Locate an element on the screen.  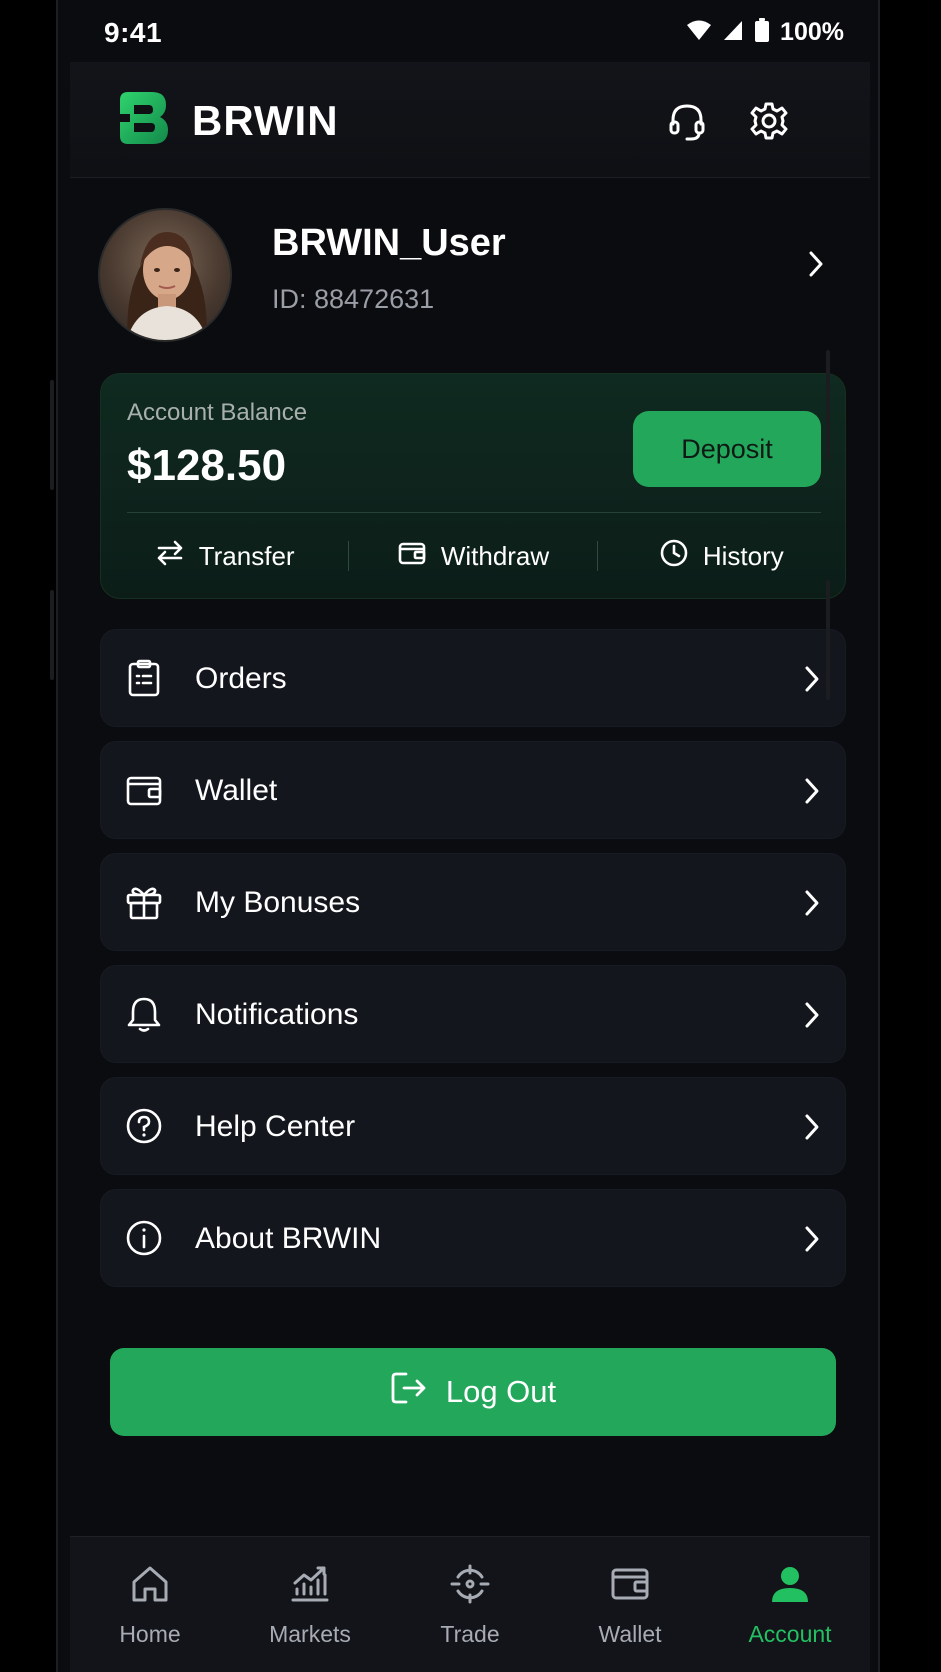
deposit-button: Deposit is located at coordinates (727, 449).